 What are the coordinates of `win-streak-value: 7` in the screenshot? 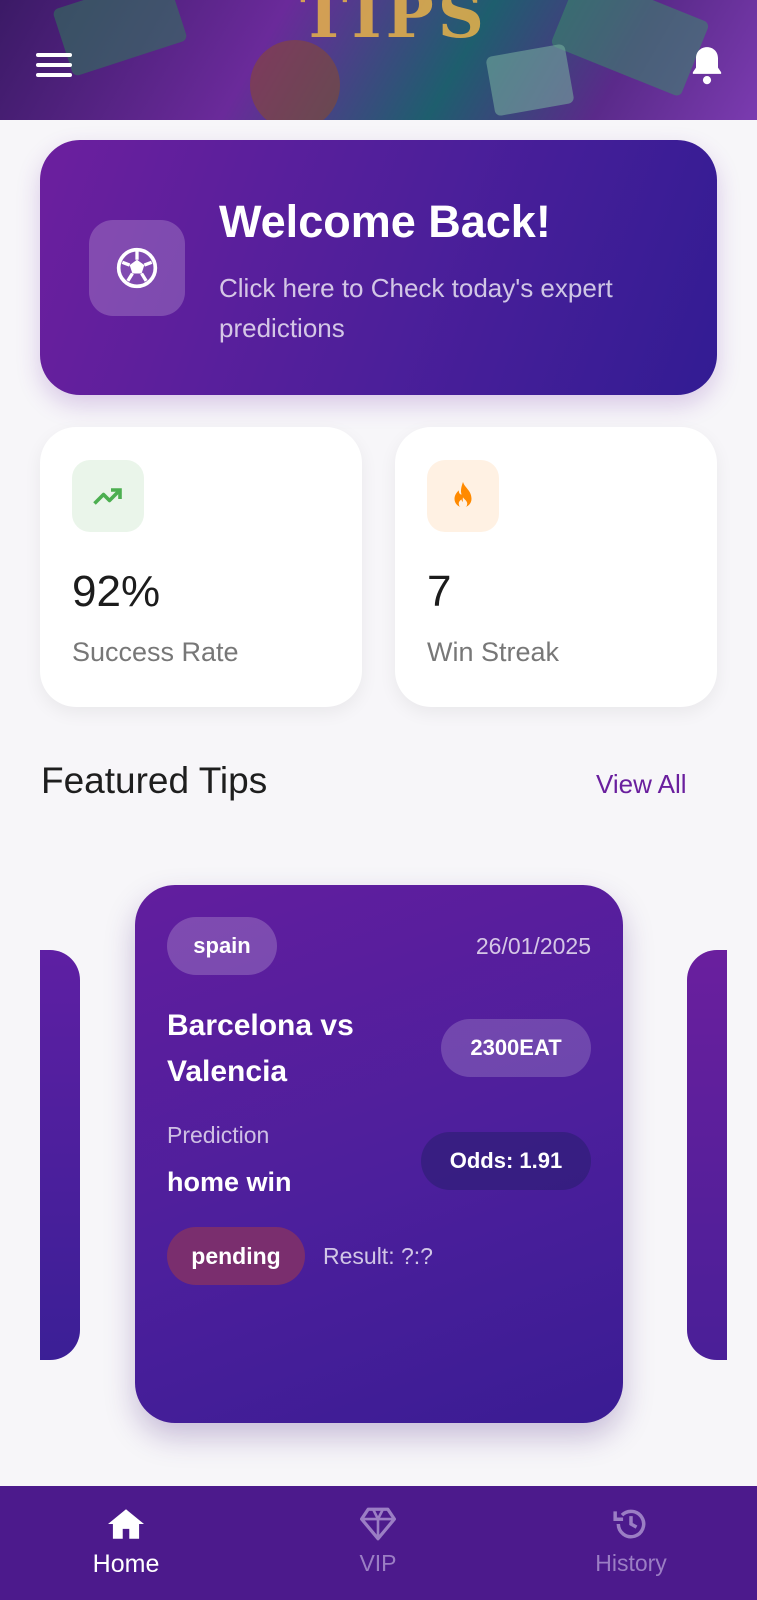 It's located at (439, 591).